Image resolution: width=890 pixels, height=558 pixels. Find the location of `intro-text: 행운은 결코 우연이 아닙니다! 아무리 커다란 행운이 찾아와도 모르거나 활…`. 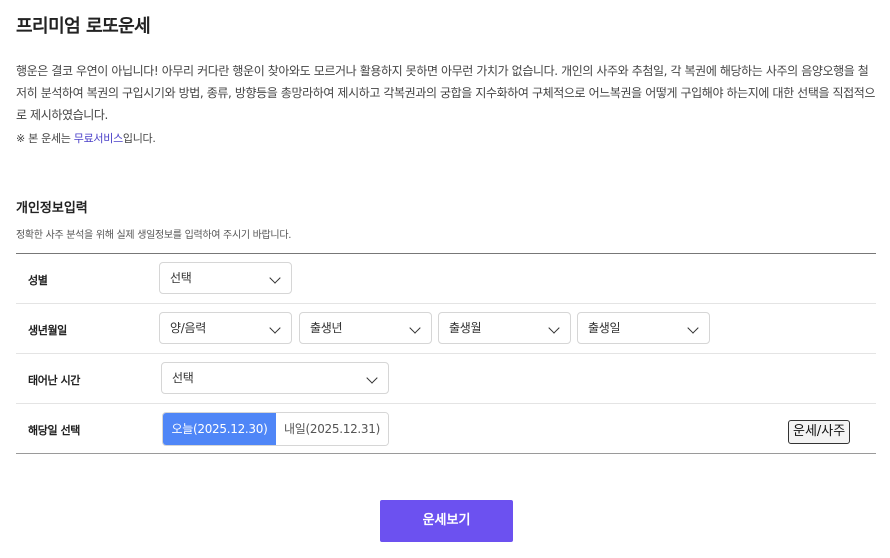

intro-text: 행운은 결코 우연이 아닙니다! 아무리 커다란 행운이 찾아와도 모르거나 활… is located at coordinates (446, 93).